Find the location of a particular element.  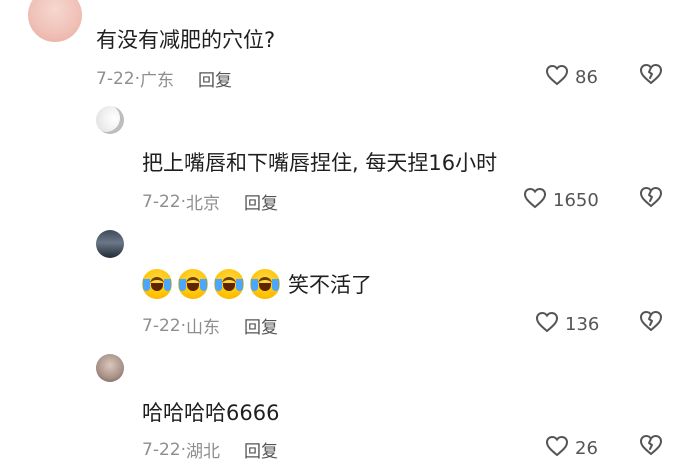

comment-text: 笑不活了 is located at coordinates (330, 285).